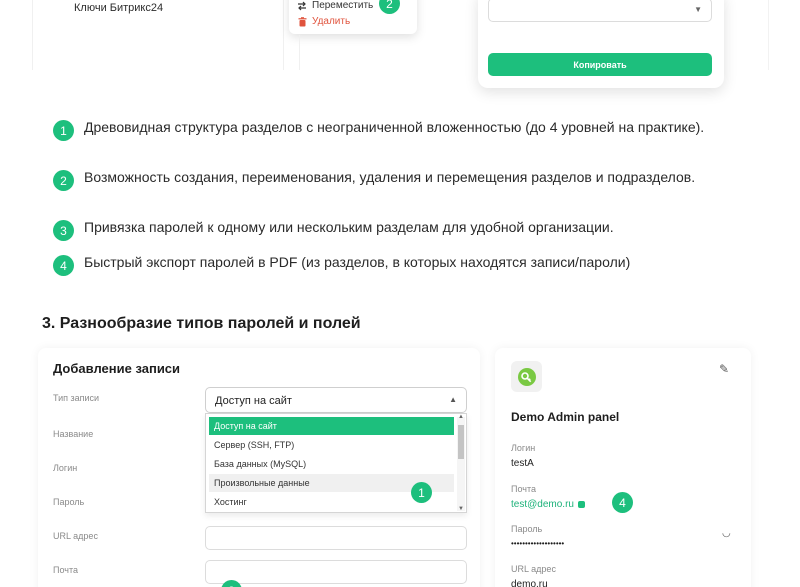 Image resolution: width=800 pixels, height=587 pixels. What do you see at coordinates (388, 52) in the screenshot?
I see `middle-panel` at bounding box center [388, 52].